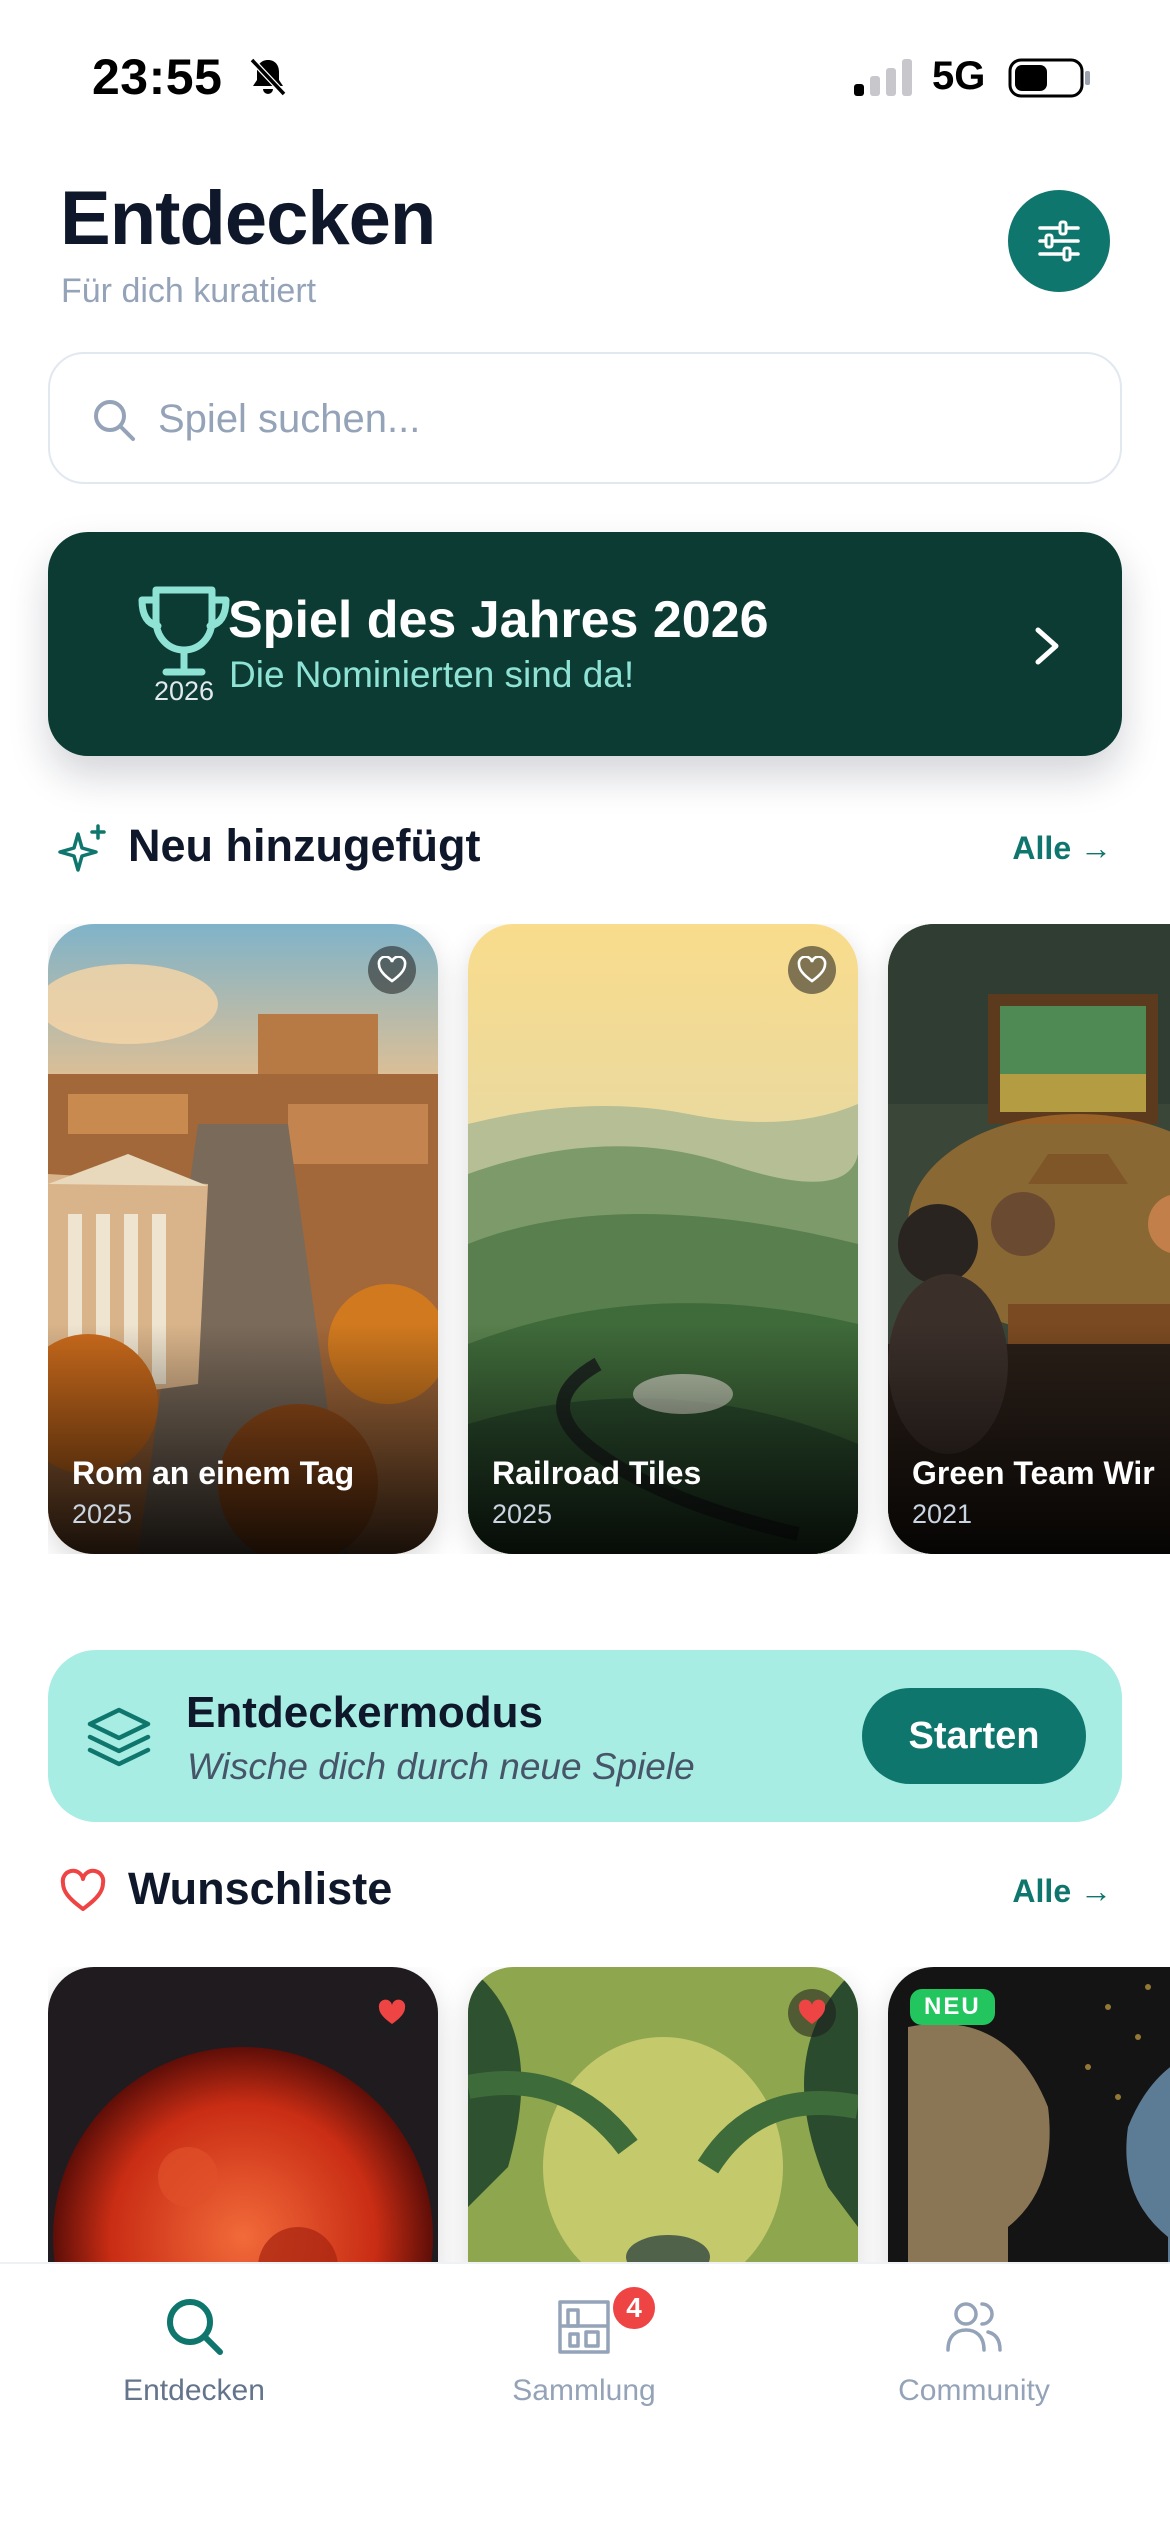 The width and height of the screenshot is (1170, 2532). I want to click on tab-sammlung: 4 Sammlung, so click(584, 2354).